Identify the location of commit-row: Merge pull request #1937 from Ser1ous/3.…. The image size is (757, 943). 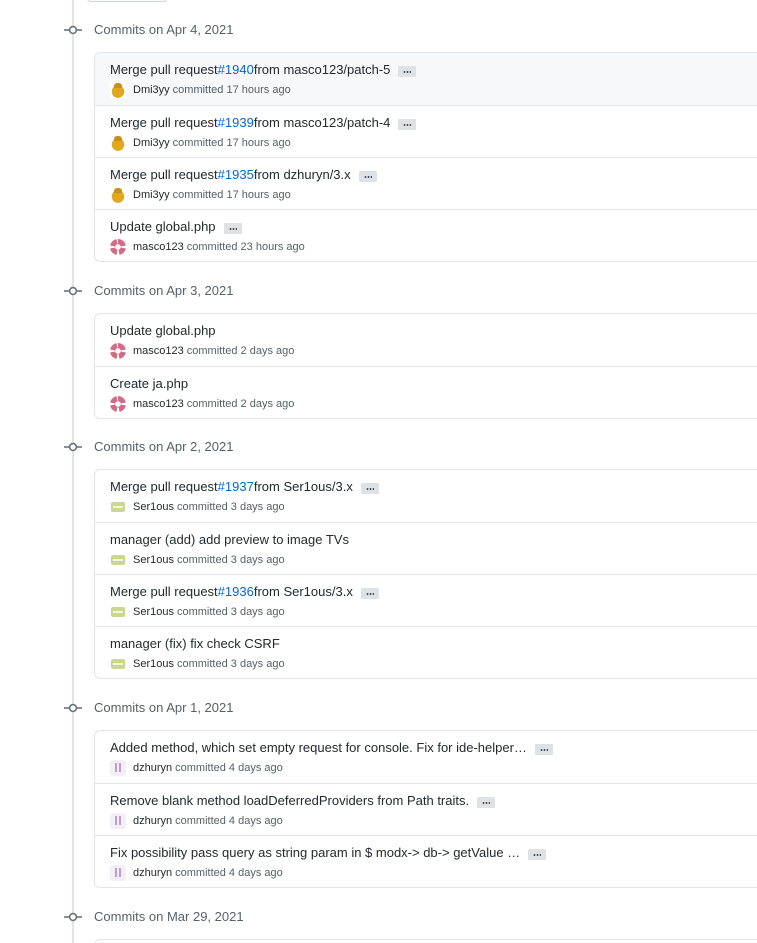
(426, 496).